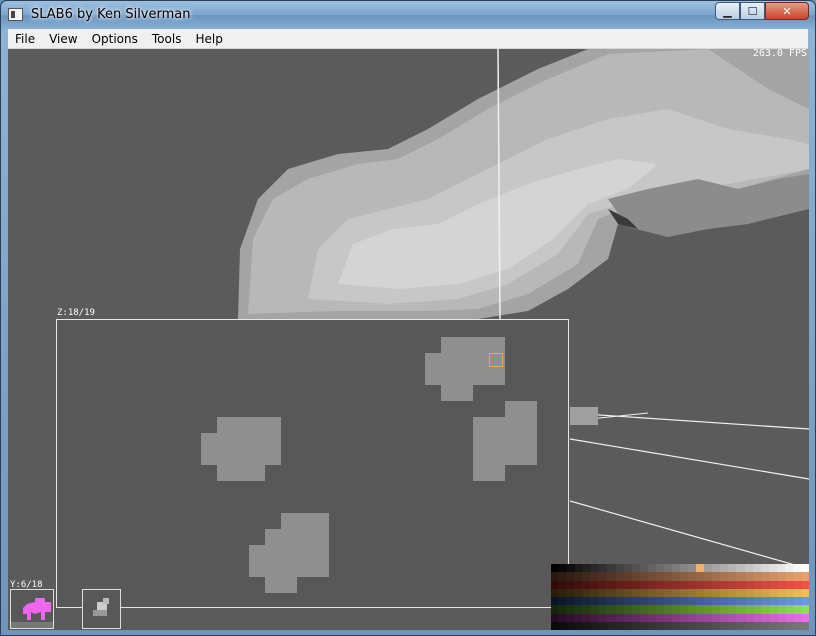  Describe the element at coordinates (787, 11) in the screenshot. I see `close-button: ✕` at that location.